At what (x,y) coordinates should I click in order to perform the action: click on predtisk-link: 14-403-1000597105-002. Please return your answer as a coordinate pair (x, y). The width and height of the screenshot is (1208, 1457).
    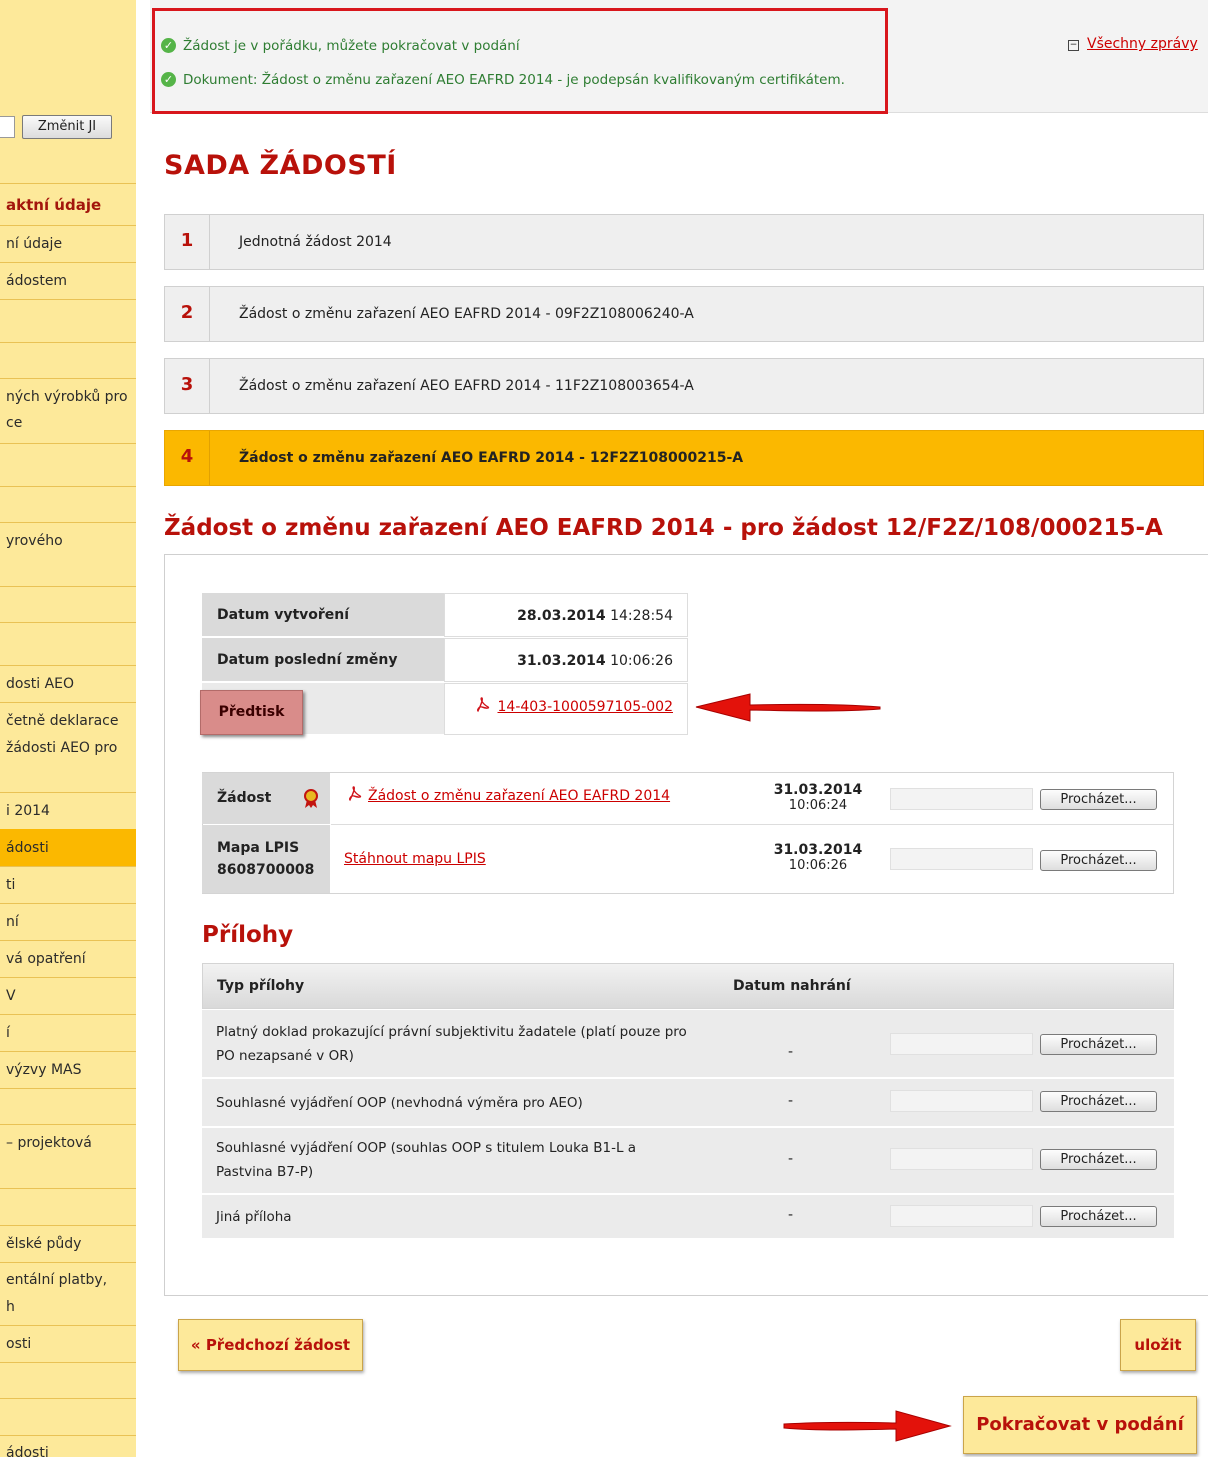
    Looking at the image, I should click on (586, 707).